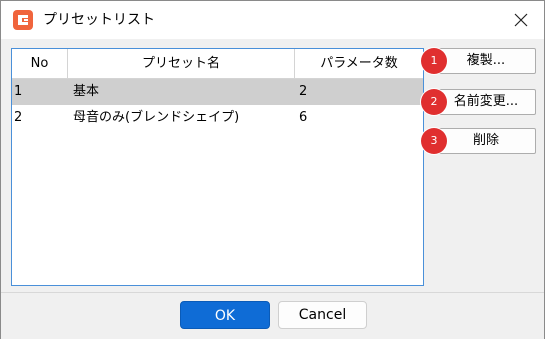  I want to click on step-badge-1: 1, so click(434, 61).